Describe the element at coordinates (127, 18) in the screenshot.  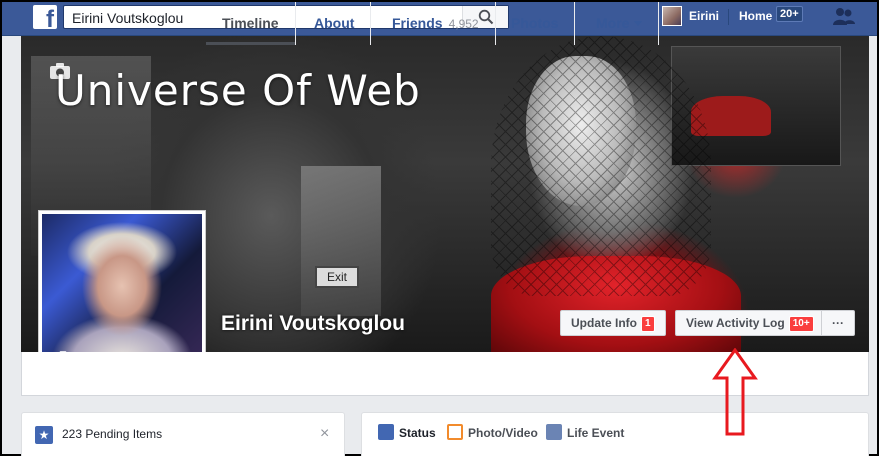
I see `search-input-value: Eirini Voutskoglou` at that location.